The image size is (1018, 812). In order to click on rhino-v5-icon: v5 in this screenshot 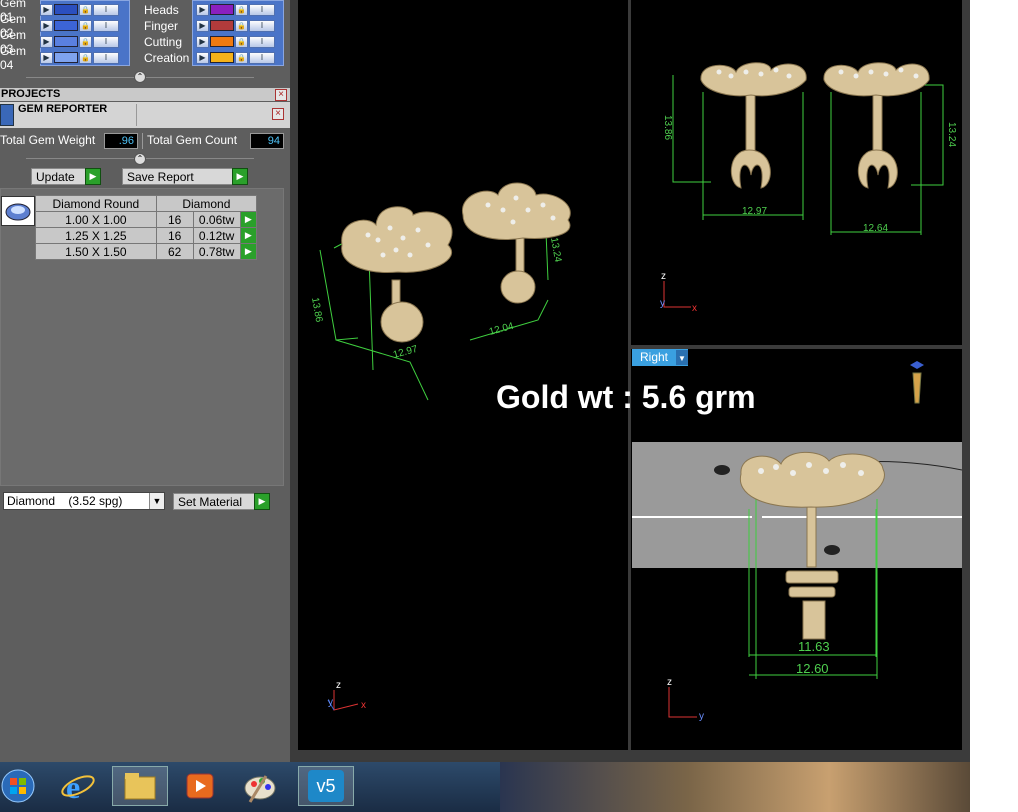, I will do `click(326, 786)`.